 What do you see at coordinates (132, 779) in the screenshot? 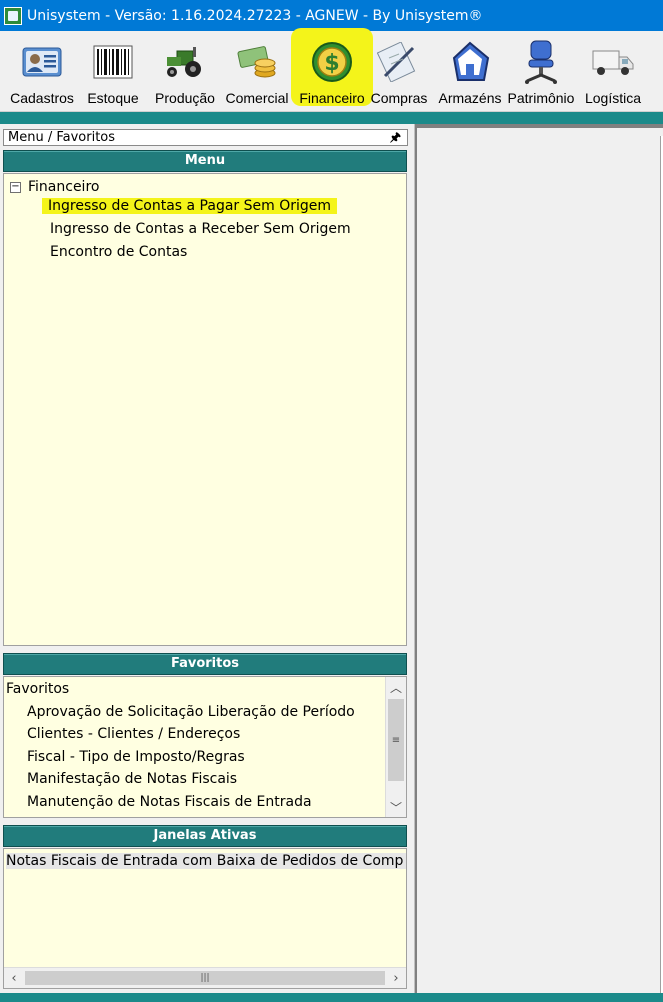
I see `favorite-item: Manifestação de Notas Fiscais` at bounding box center [132, 779].